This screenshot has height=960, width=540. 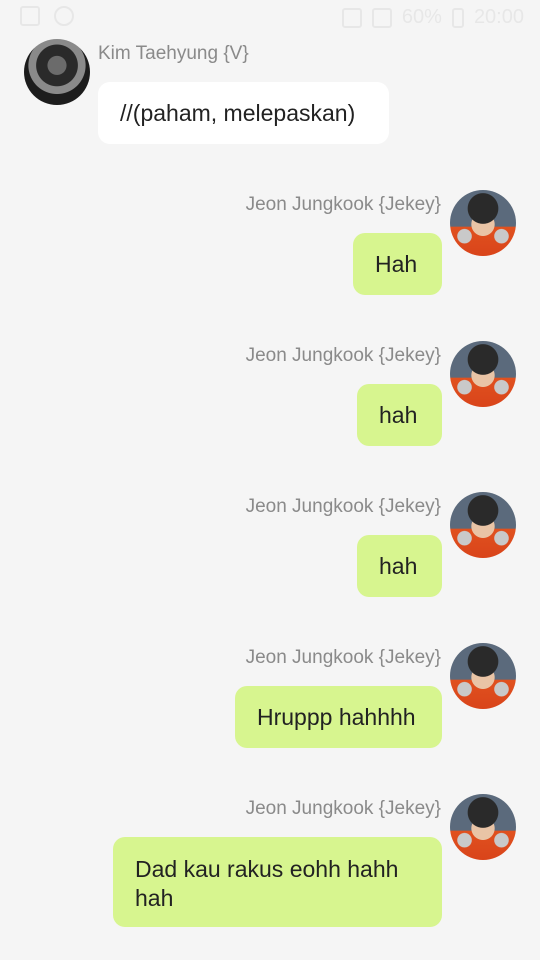 I want to click on no-signal-icon, so click(x=381, y=17).